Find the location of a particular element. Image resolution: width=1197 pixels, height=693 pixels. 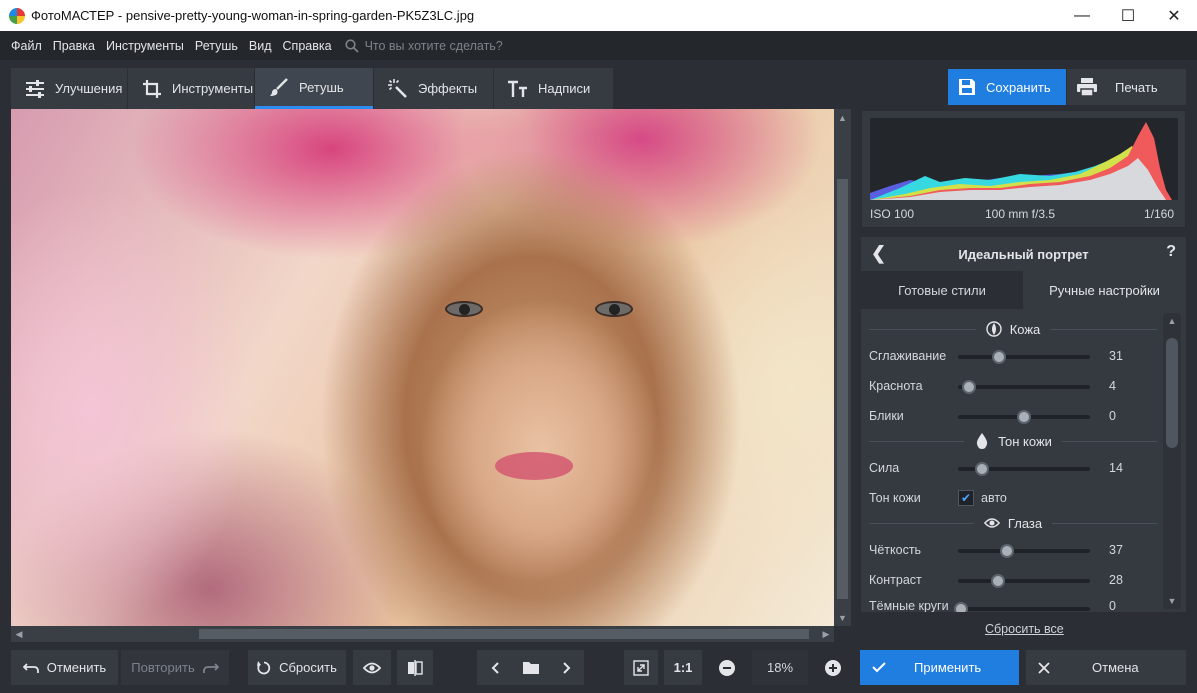

photo-vertical-scrollbar: ▲ ▼ is located at coordinates (842, 367).